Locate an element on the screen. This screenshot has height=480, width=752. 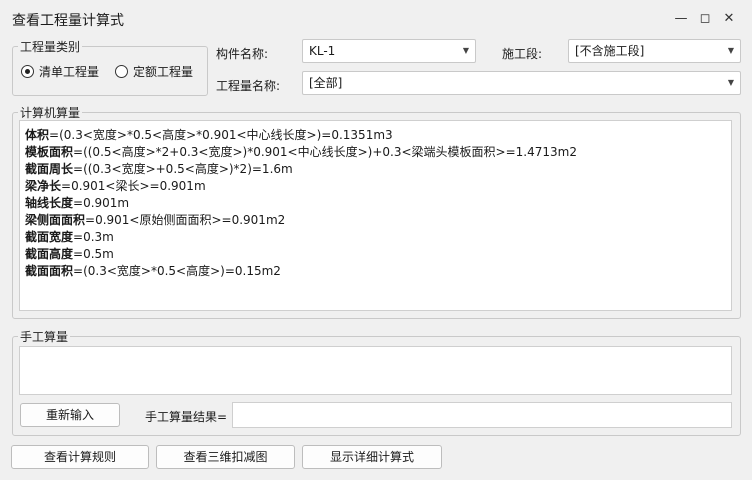
show-detail-button: 显示详细计算式 is located at coordinates (372, 457).